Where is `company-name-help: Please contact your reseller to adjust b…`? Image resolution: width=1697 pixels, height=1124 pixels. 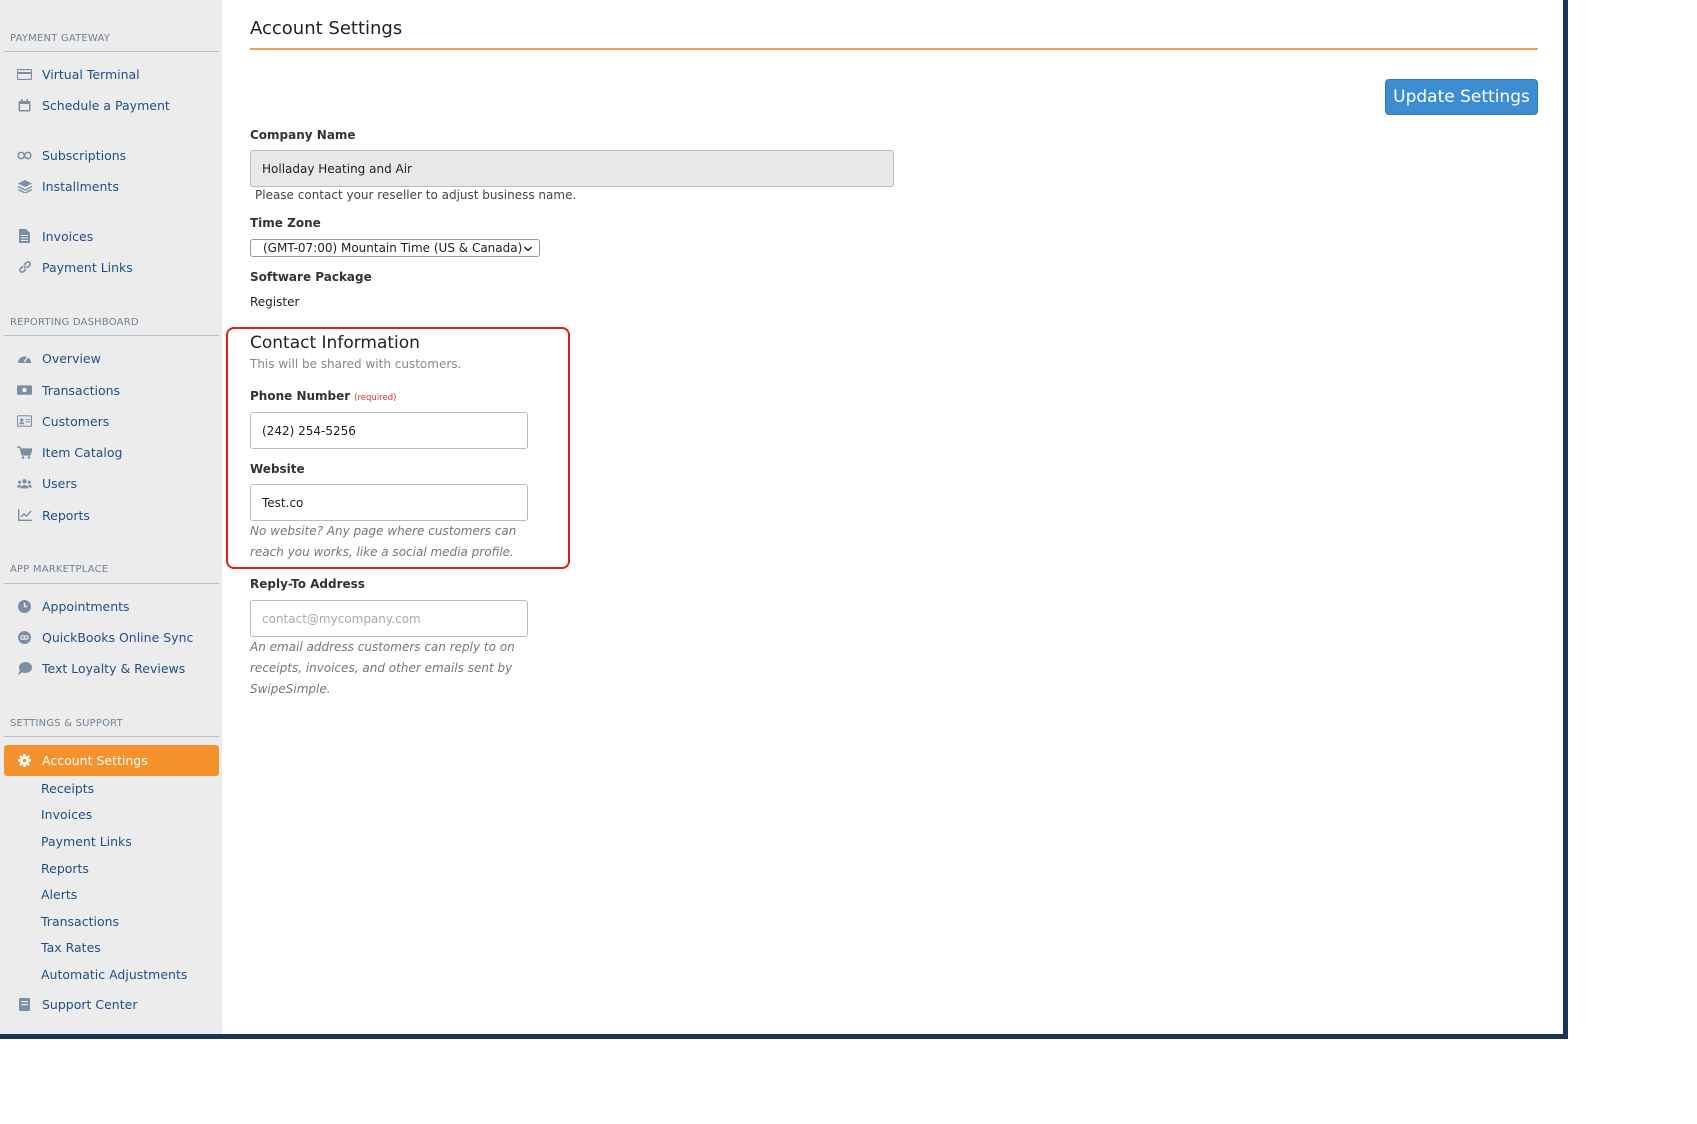 company-name-help: Please contact your reseller to adjust b… is located at coordinates (416, 195).